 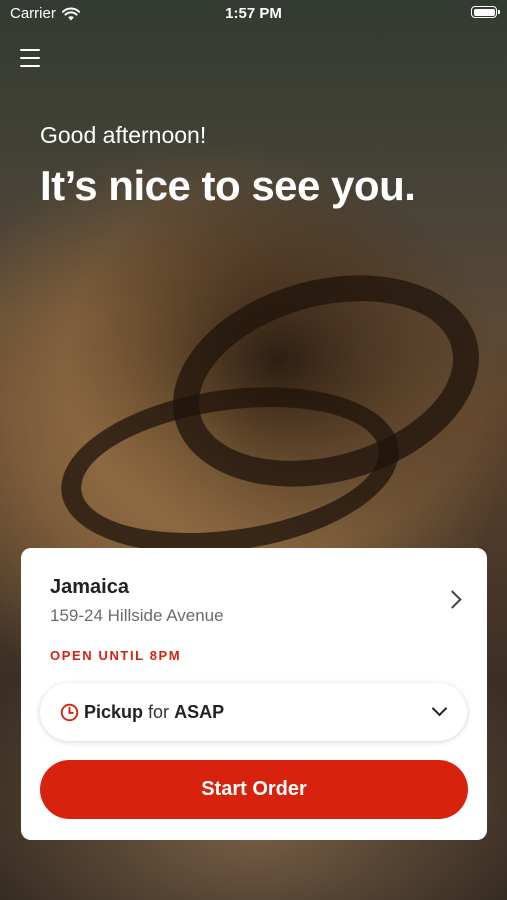 What do you see at coordinates (114, 712) in the screenshot?
I see `order-type-value: Pickup` at bounding box center [114, 712].